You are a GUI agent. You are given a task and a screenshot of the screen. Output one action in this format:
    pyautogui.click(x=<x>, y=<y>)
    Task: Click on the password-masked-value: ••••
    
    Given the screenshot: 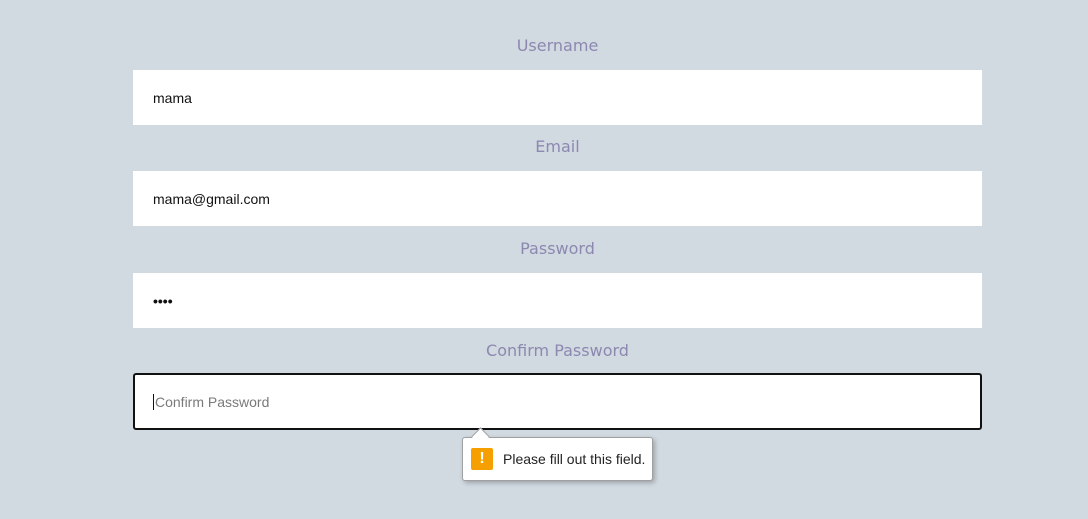 What is the action you would take?
    pyautogui.click(x=163, y=300)
    